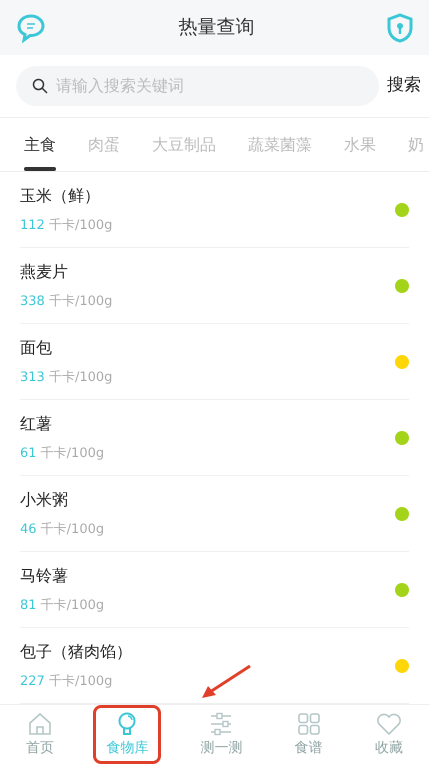 The image size is (429, 764). I want to click on food-name: 包子（猪肉馅）, so click(76, 652).